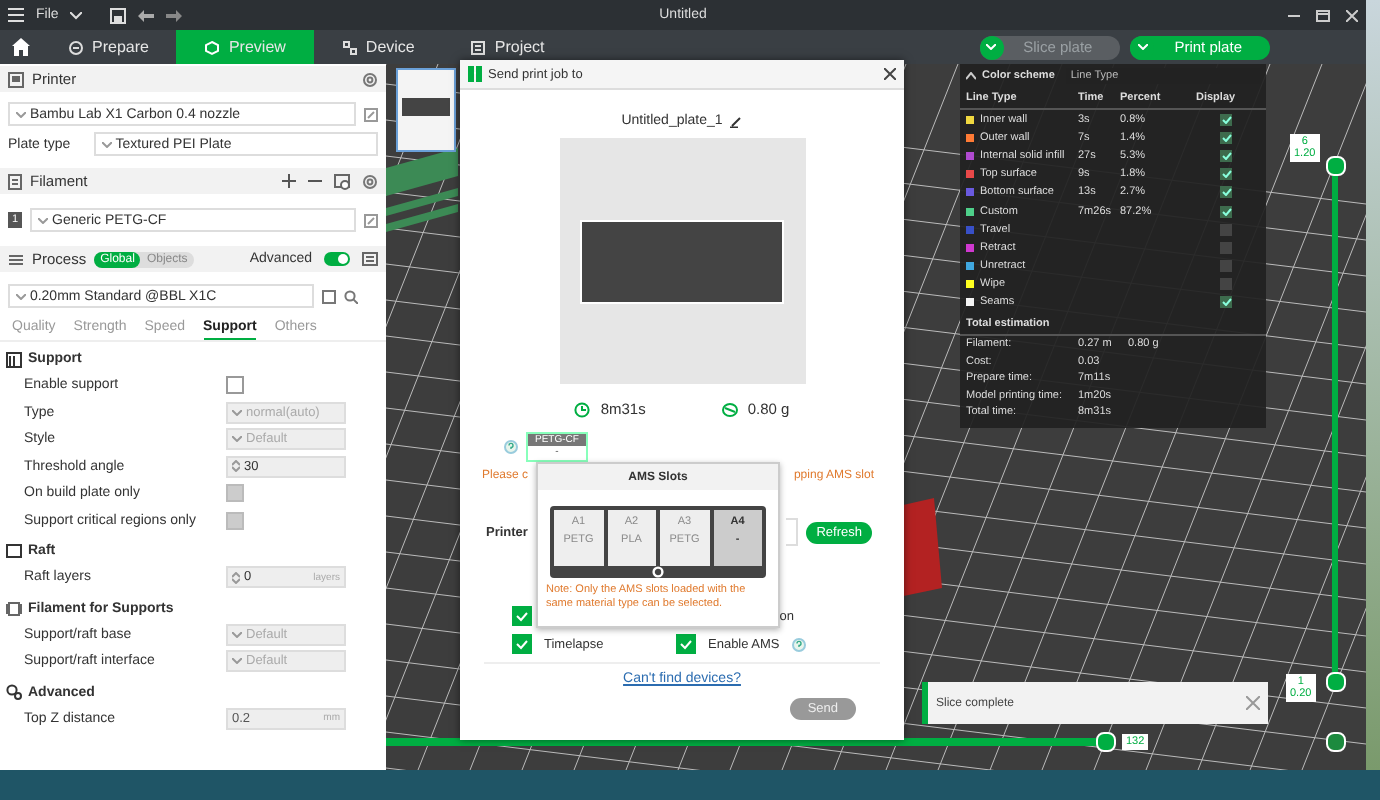 The width and height of the screenshot is (1380, 800). What do you see at coordinates (76, 15) in the screenshot?
I see `chevron-icon` at bounding box center [76, 15].